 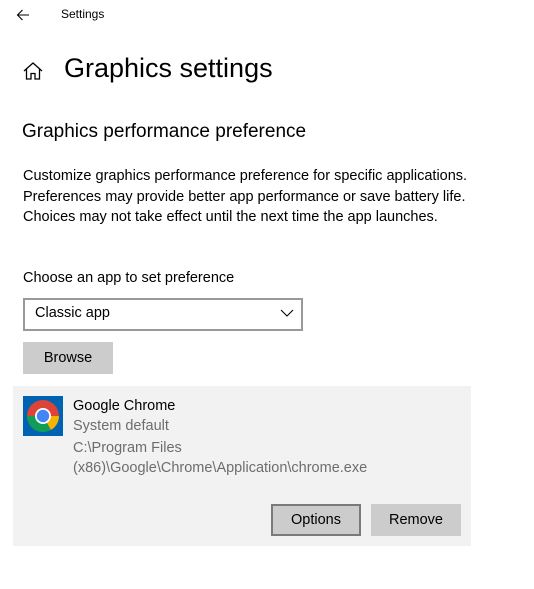 I want to click on remove-button: Remove, so click(x=416, y=520).